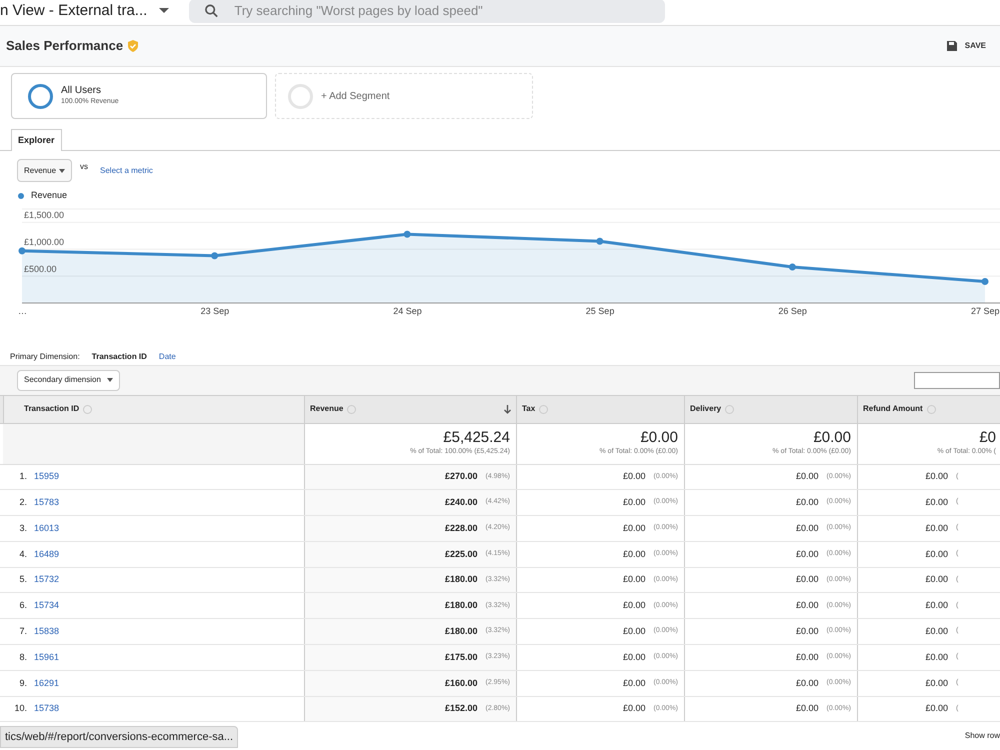 The width and height of the screenshot is (1000, 750). I want to click on legend-marker-icon, so click(21, 195).